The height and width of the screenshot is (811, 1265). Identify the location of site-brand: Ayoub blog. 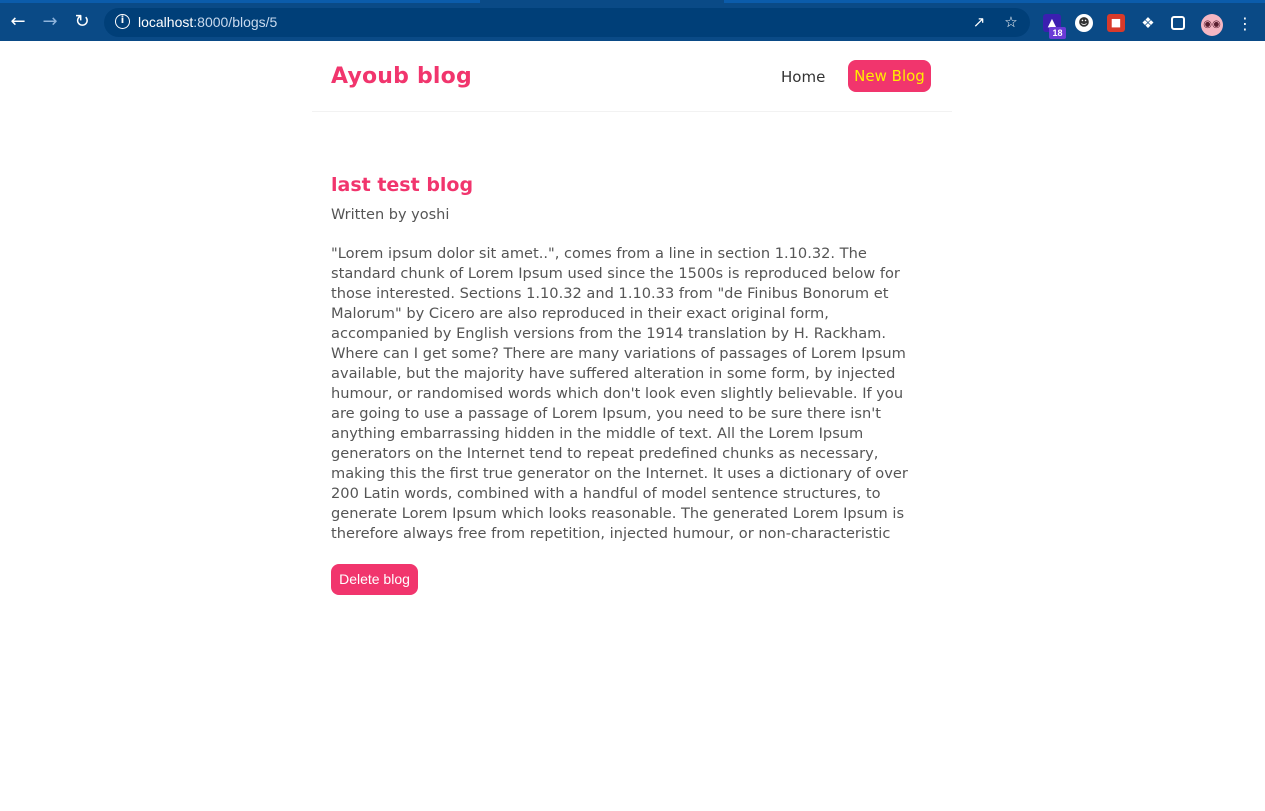
(401, 76).